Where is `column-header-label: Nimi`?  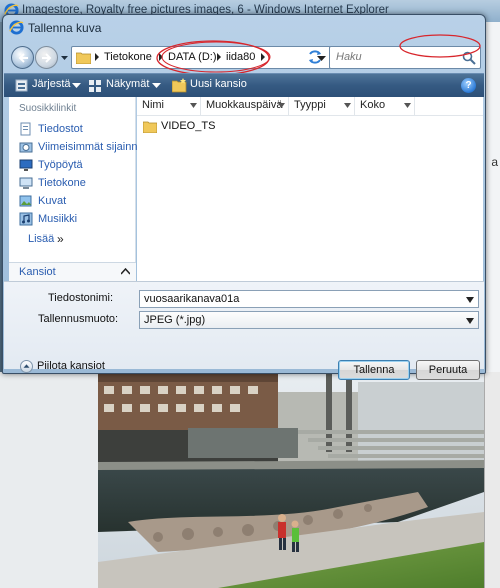 column-header-label: Nimi is located at coordinates (153, 105).